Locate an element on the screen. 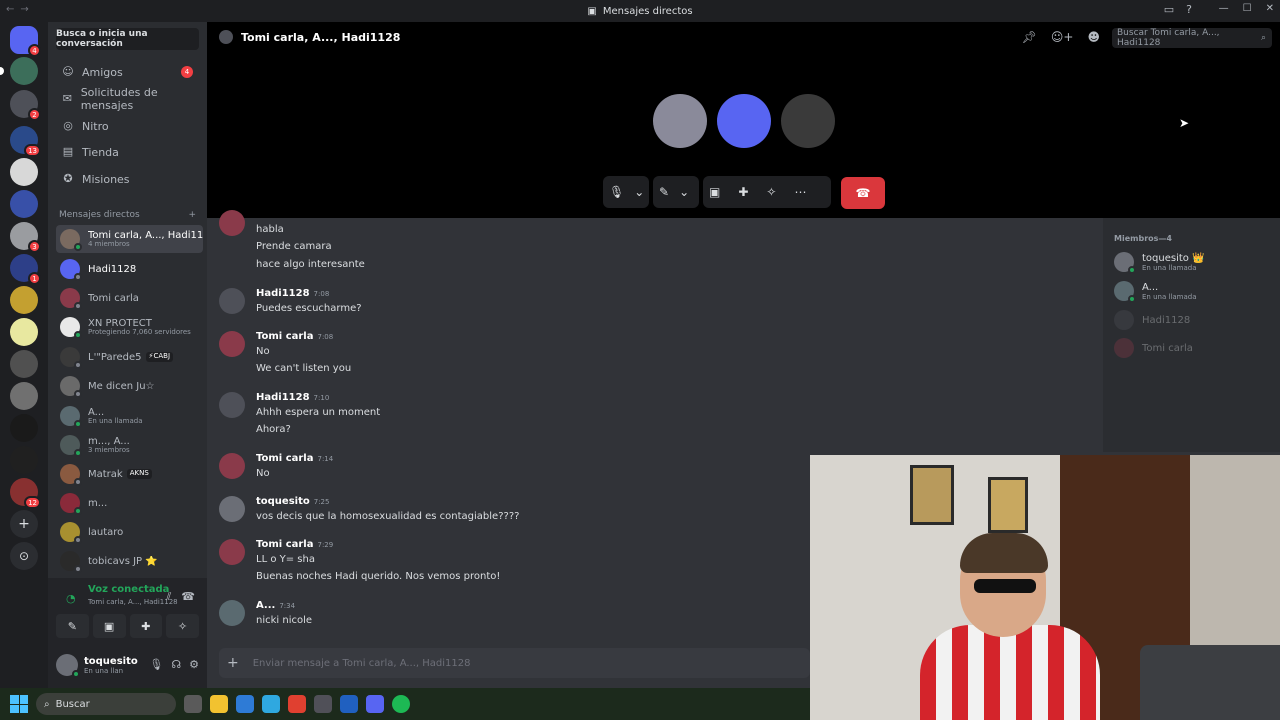 The height and width of the screenshot is (720, 1280). add-friends-icon: ☺+ is located at coordinates (1062, 37).